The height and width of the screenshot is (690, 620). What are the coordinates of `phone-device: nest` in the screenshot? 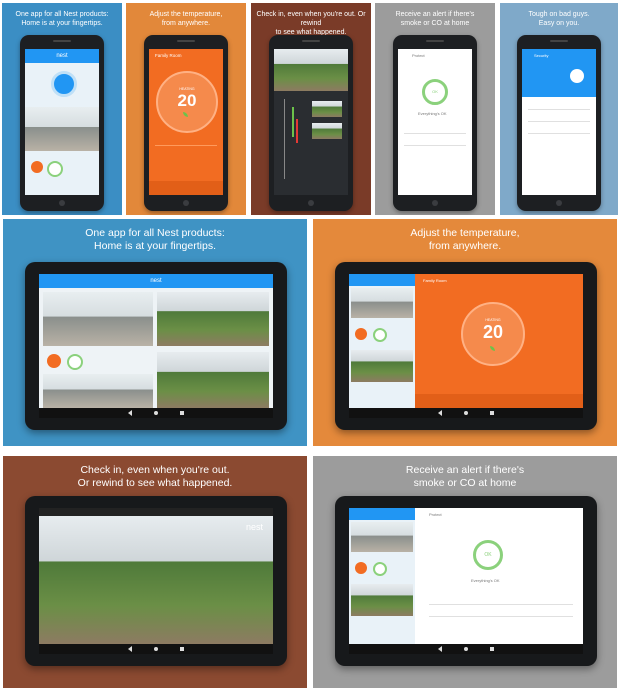 It's located at (62, 123).